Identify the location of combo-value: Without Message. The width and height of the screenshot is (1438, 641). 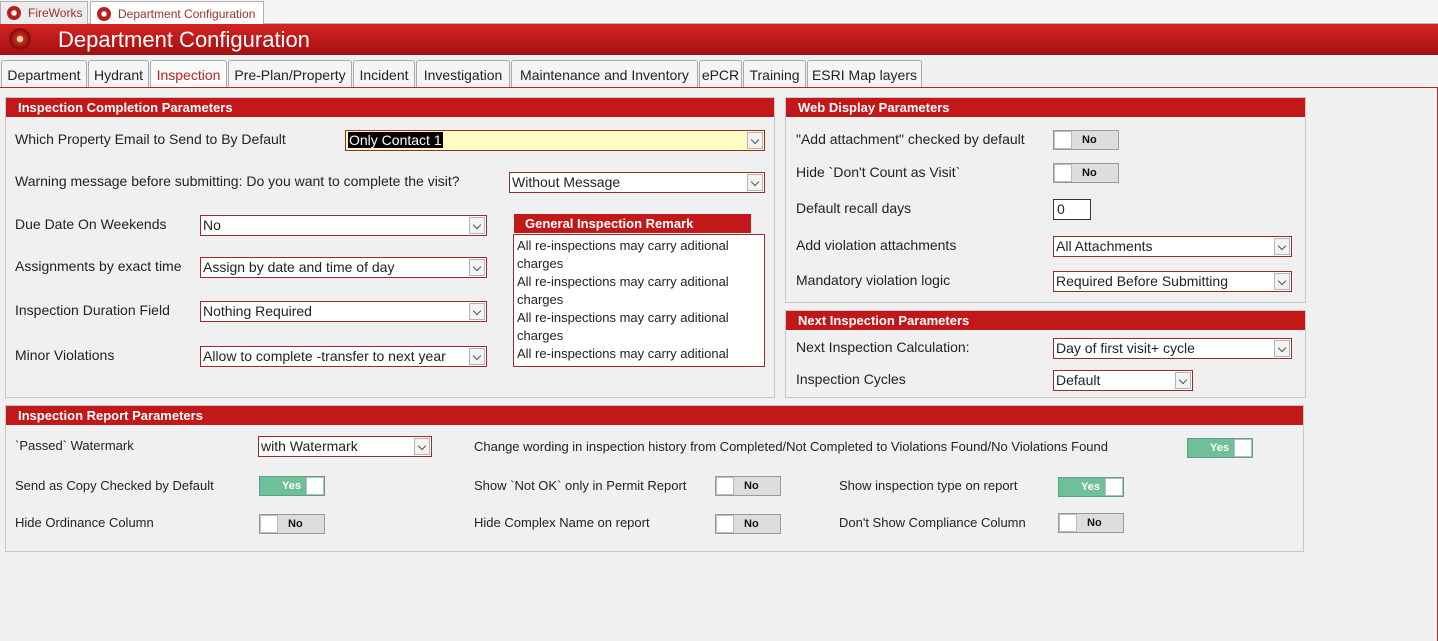
(566, 182).